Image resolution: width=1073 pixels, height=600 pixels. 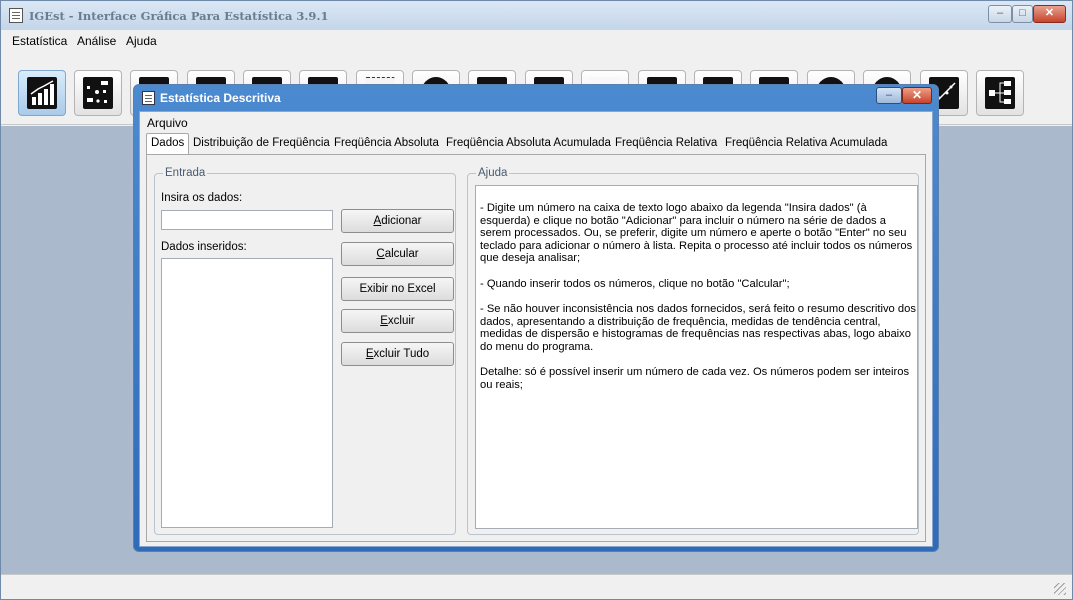 I want to click on calcular-button: Calcular, so click(x=397, y=254).